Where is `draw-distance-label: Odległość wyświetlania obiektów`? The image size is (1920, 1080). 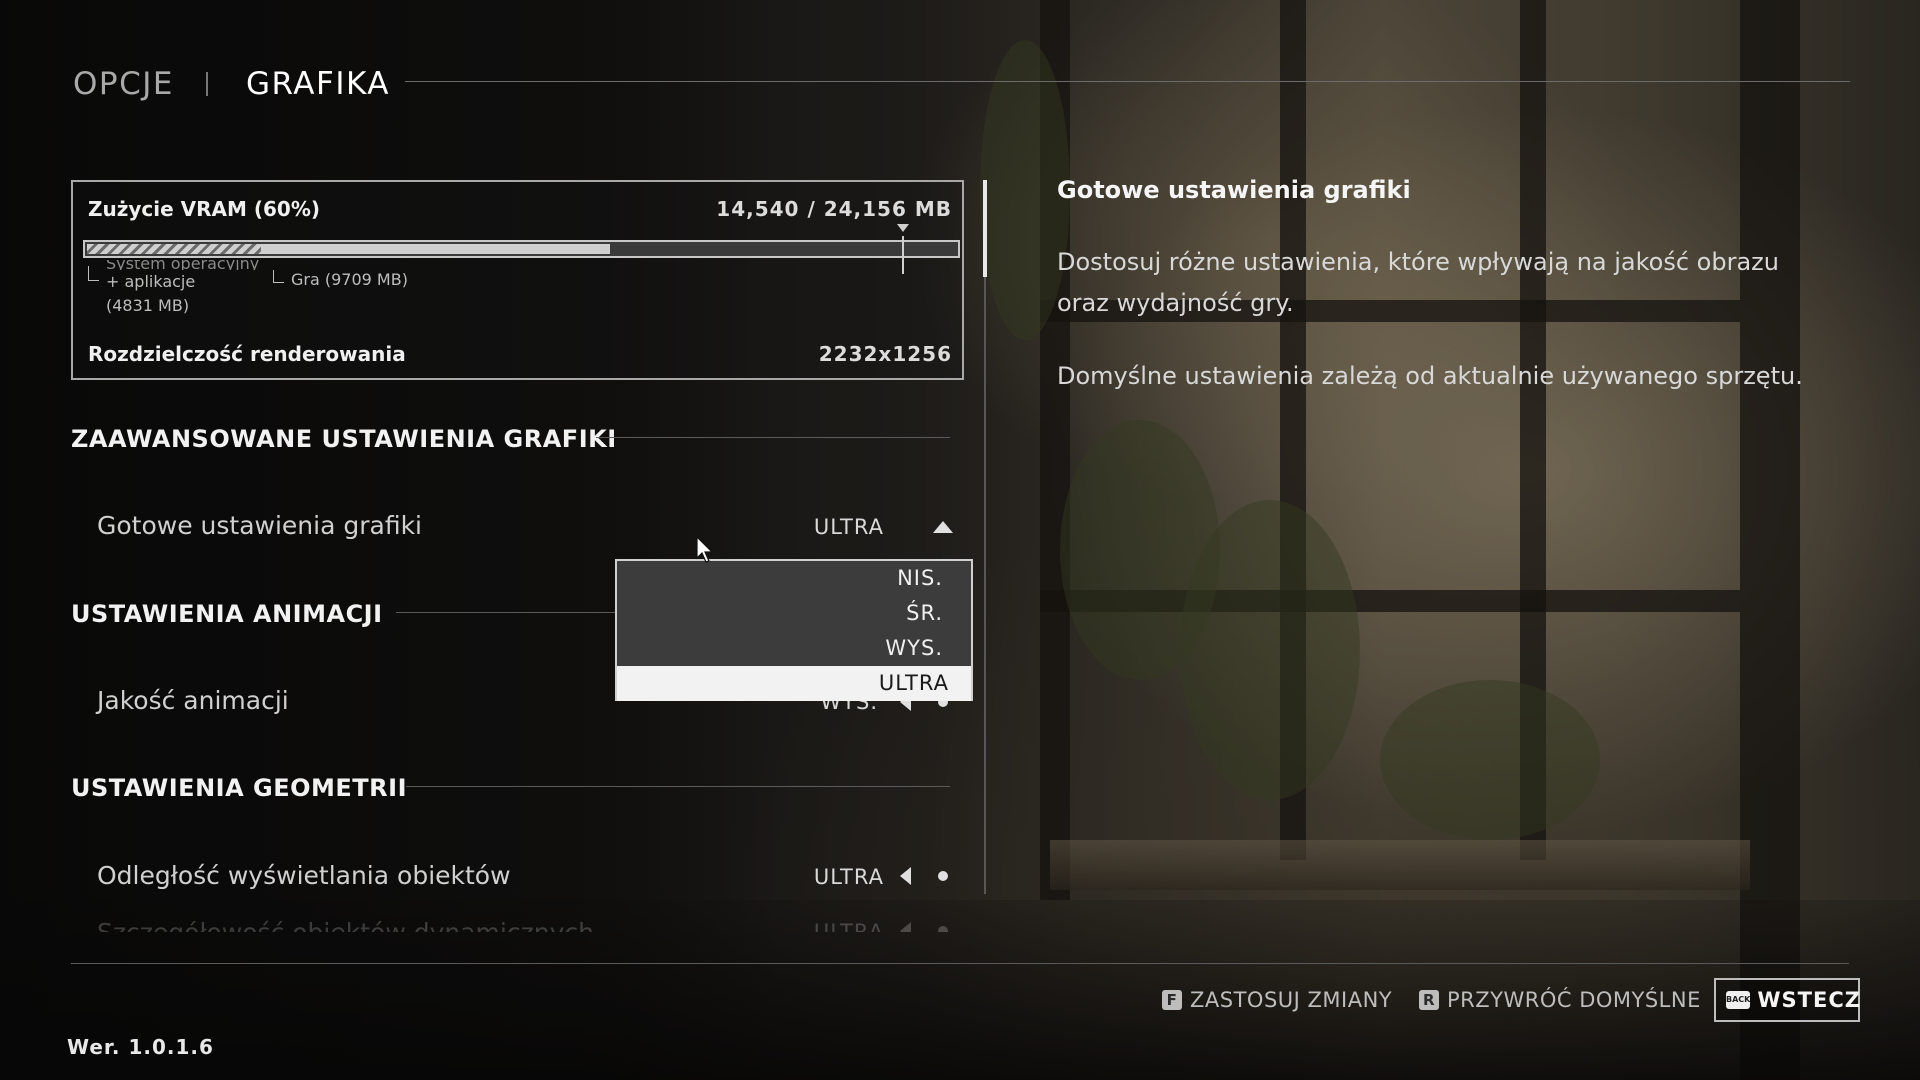
draw-distance-label: Odległość wyświetlania obiektów is located at coordinates (304, 875).